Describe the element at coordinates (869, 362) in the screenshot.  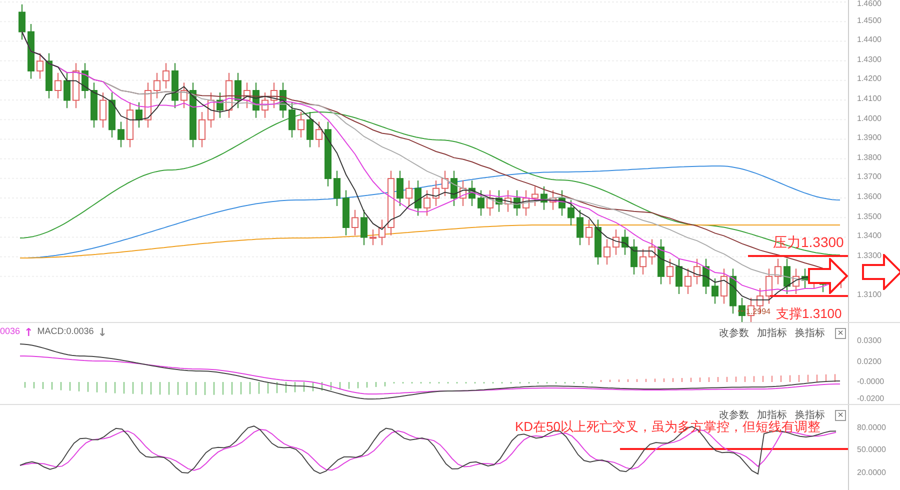
I see `axis-tick-label: 0.0200` at that location.